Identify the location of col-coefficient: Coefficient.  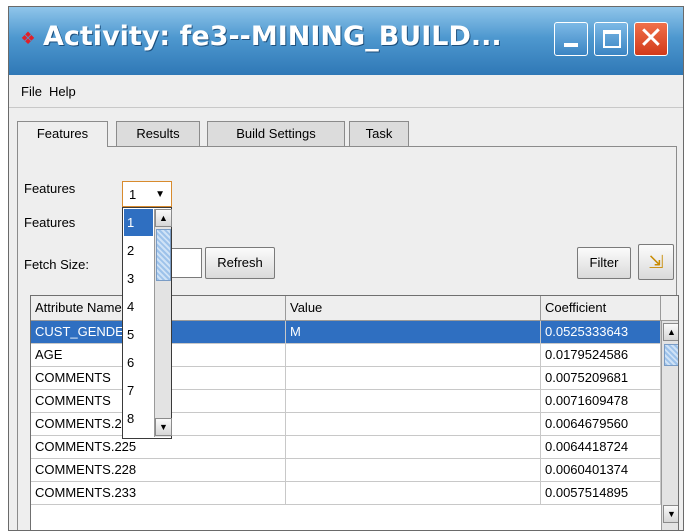
(601, 308).